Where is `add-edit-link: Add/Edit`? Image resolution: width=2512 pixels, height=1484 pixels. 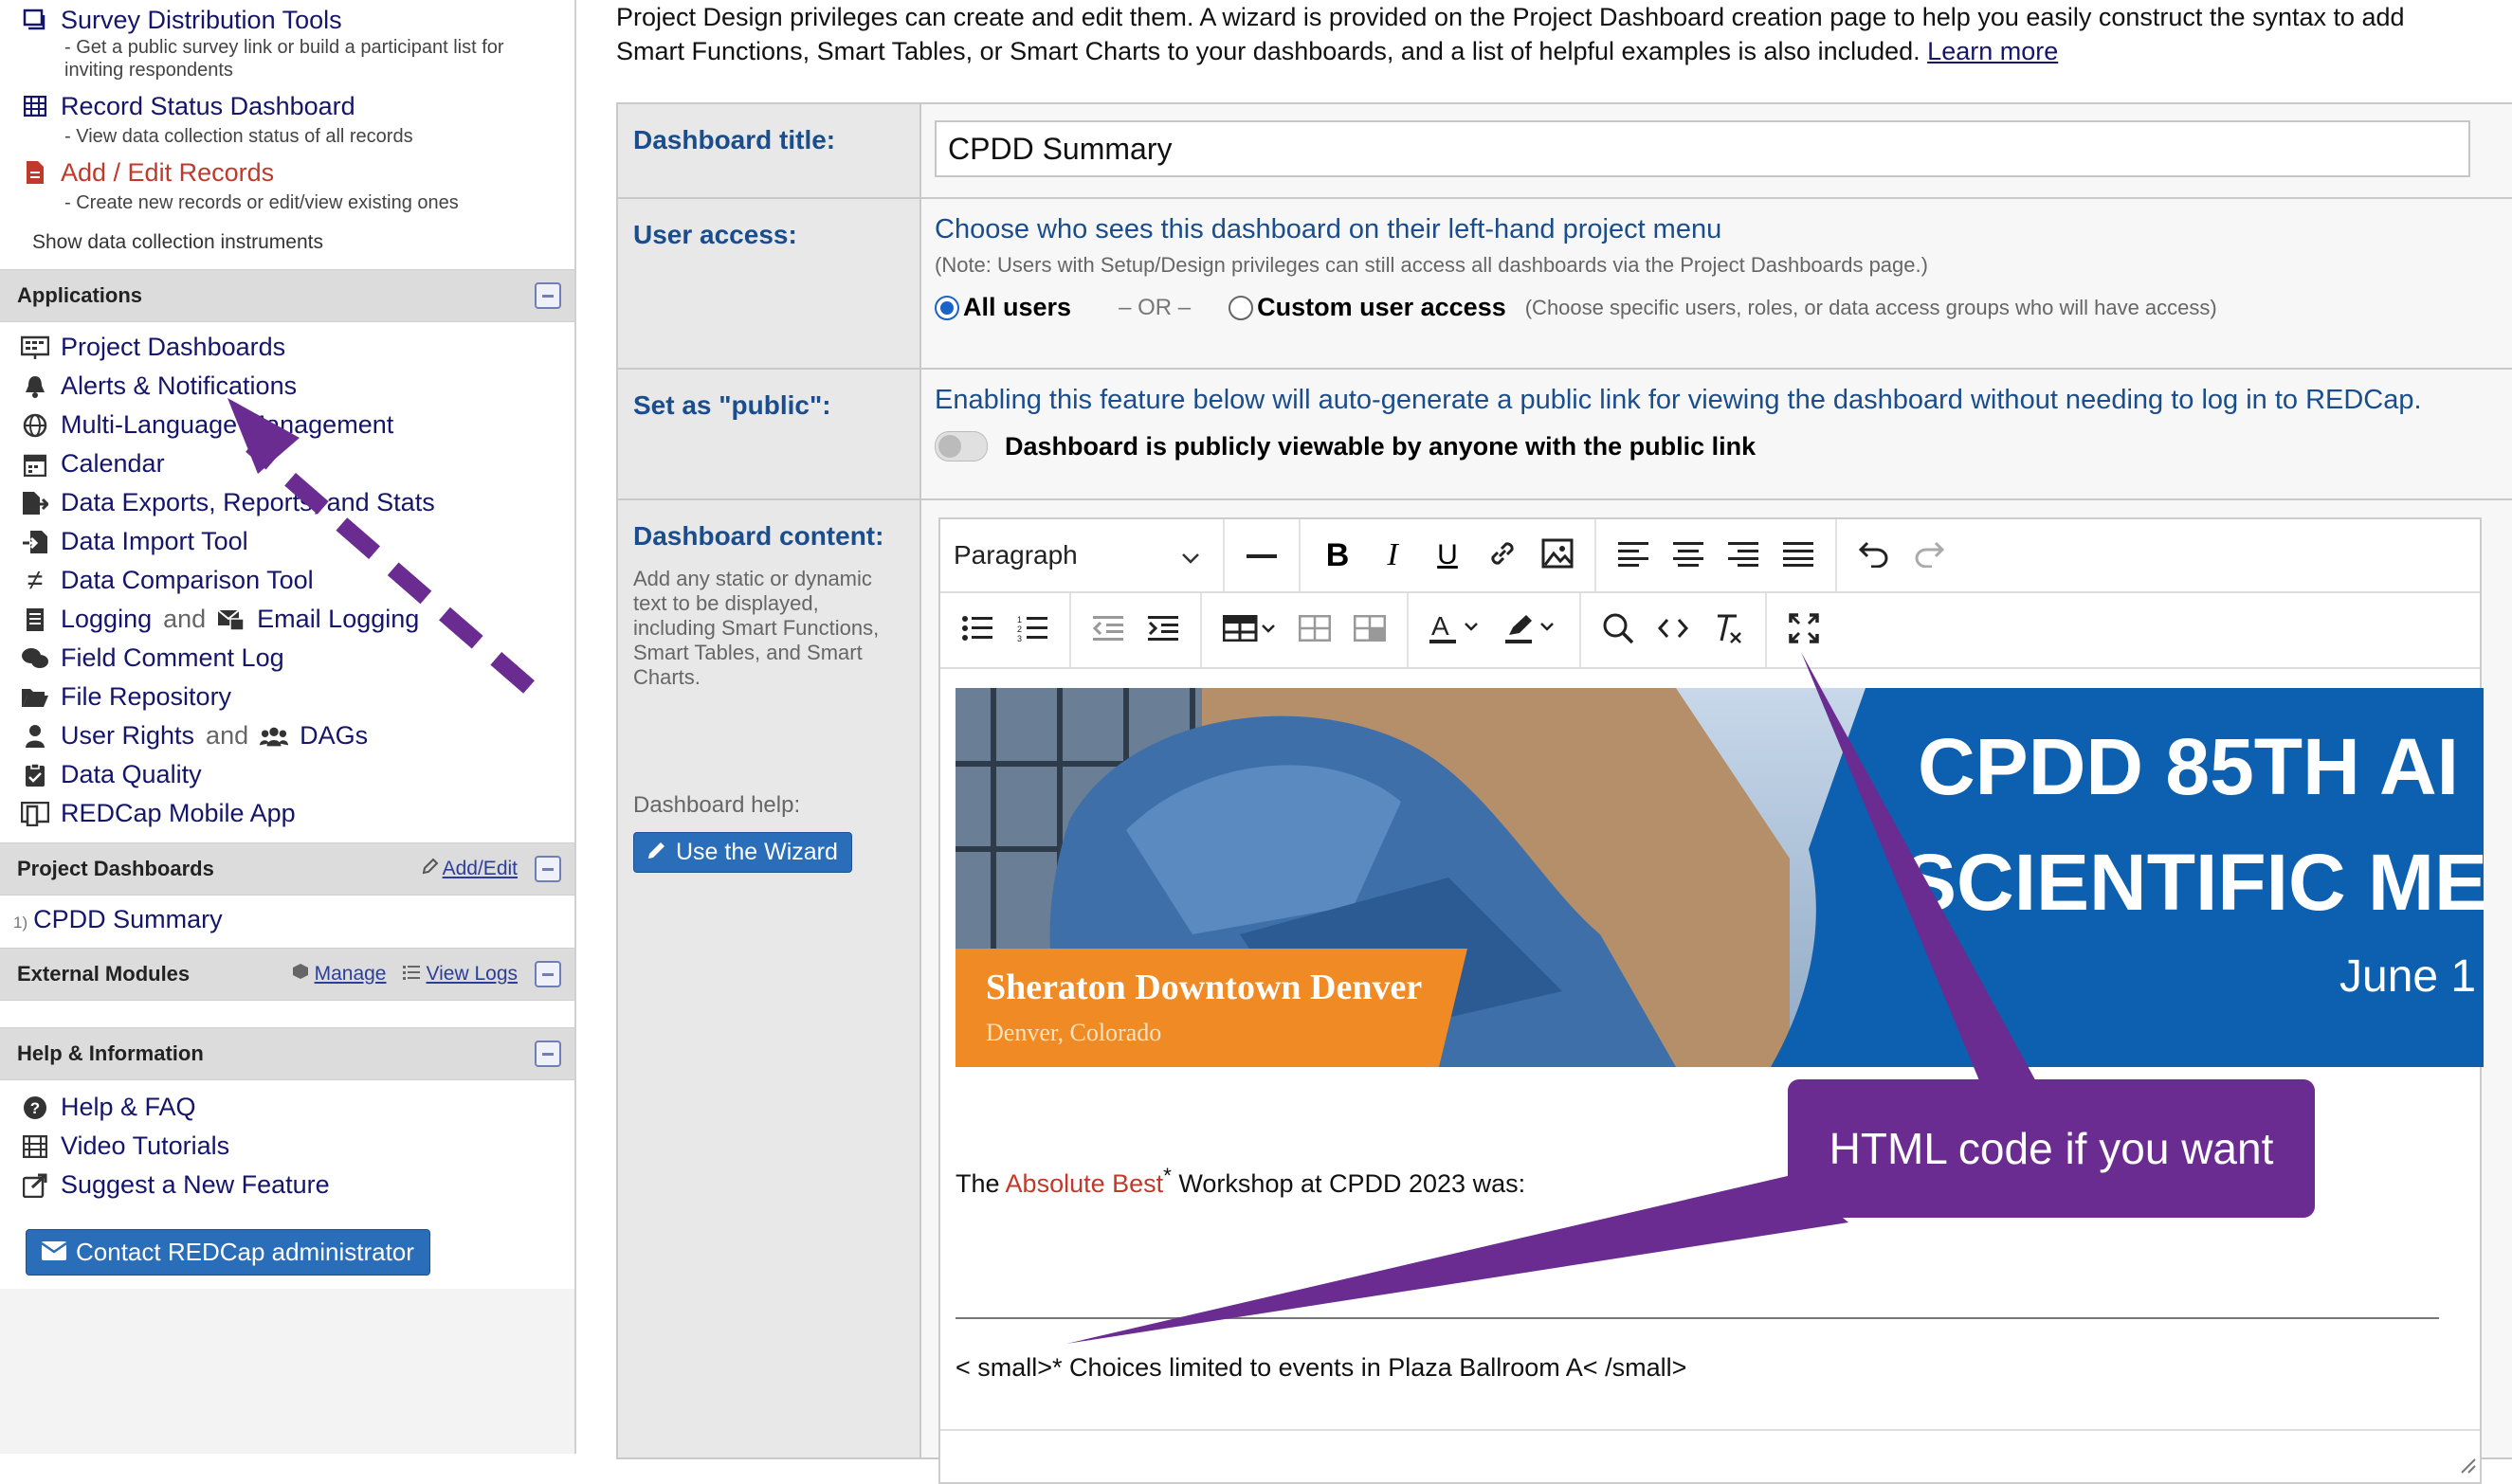
add-edit-link: Add/Edit is located at coordinates (470, 869).